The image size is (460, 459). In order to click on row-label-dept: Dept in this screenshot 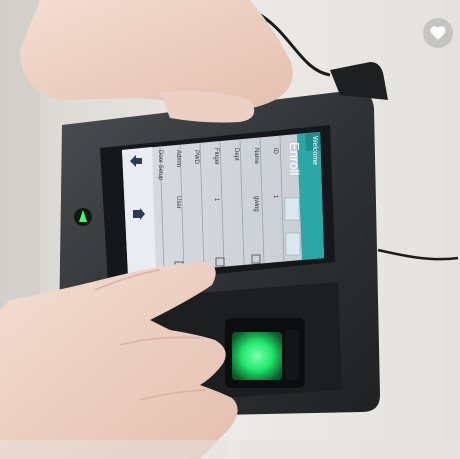, I will do `click(236, 154)`.